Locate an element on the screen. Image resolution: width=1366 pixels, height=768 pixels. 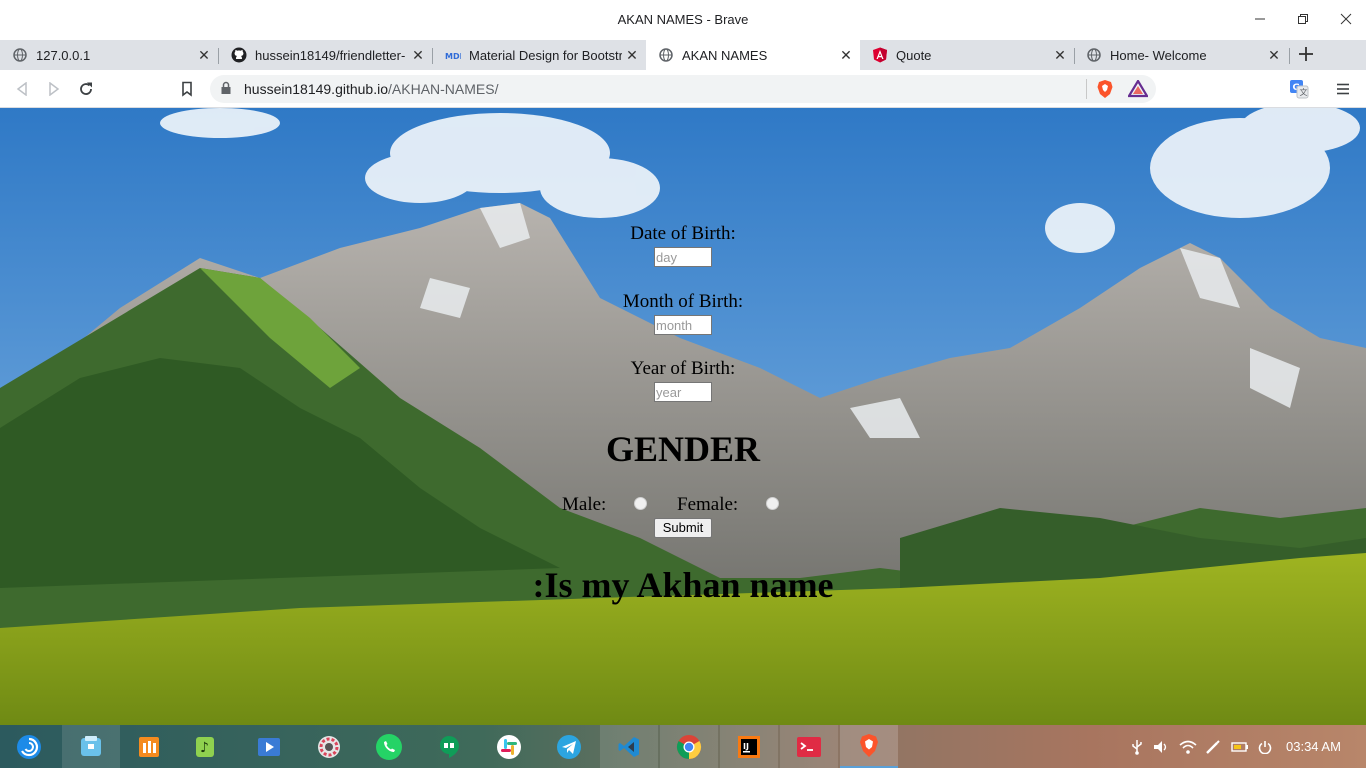
svg-text: MDB is located at coordinates (453, 56).